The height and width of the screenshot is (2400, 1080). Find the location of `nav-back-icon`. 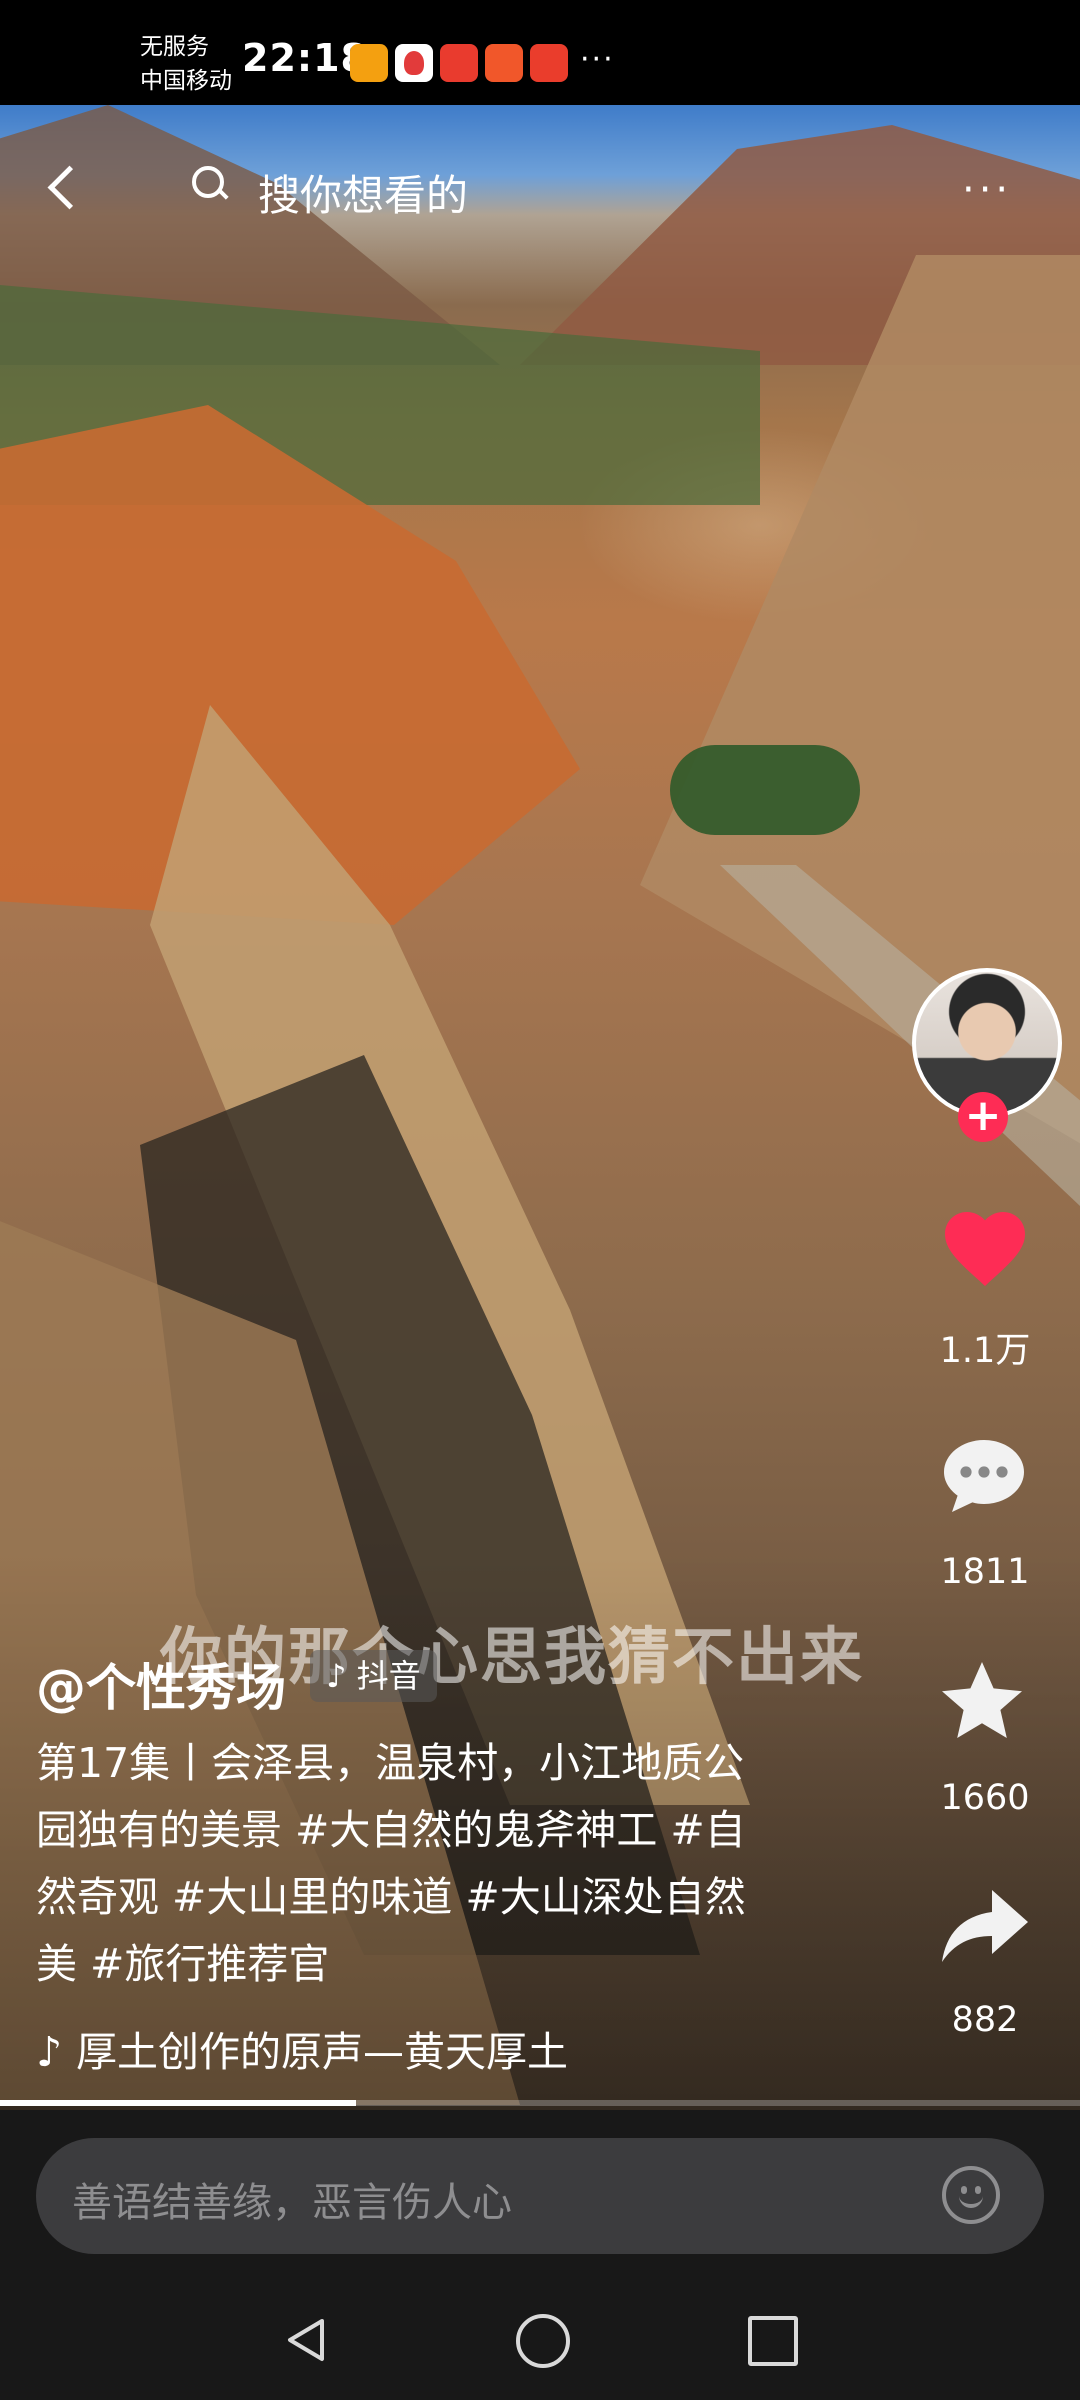

nav-back-icon is located at coordinates (307, 2340).